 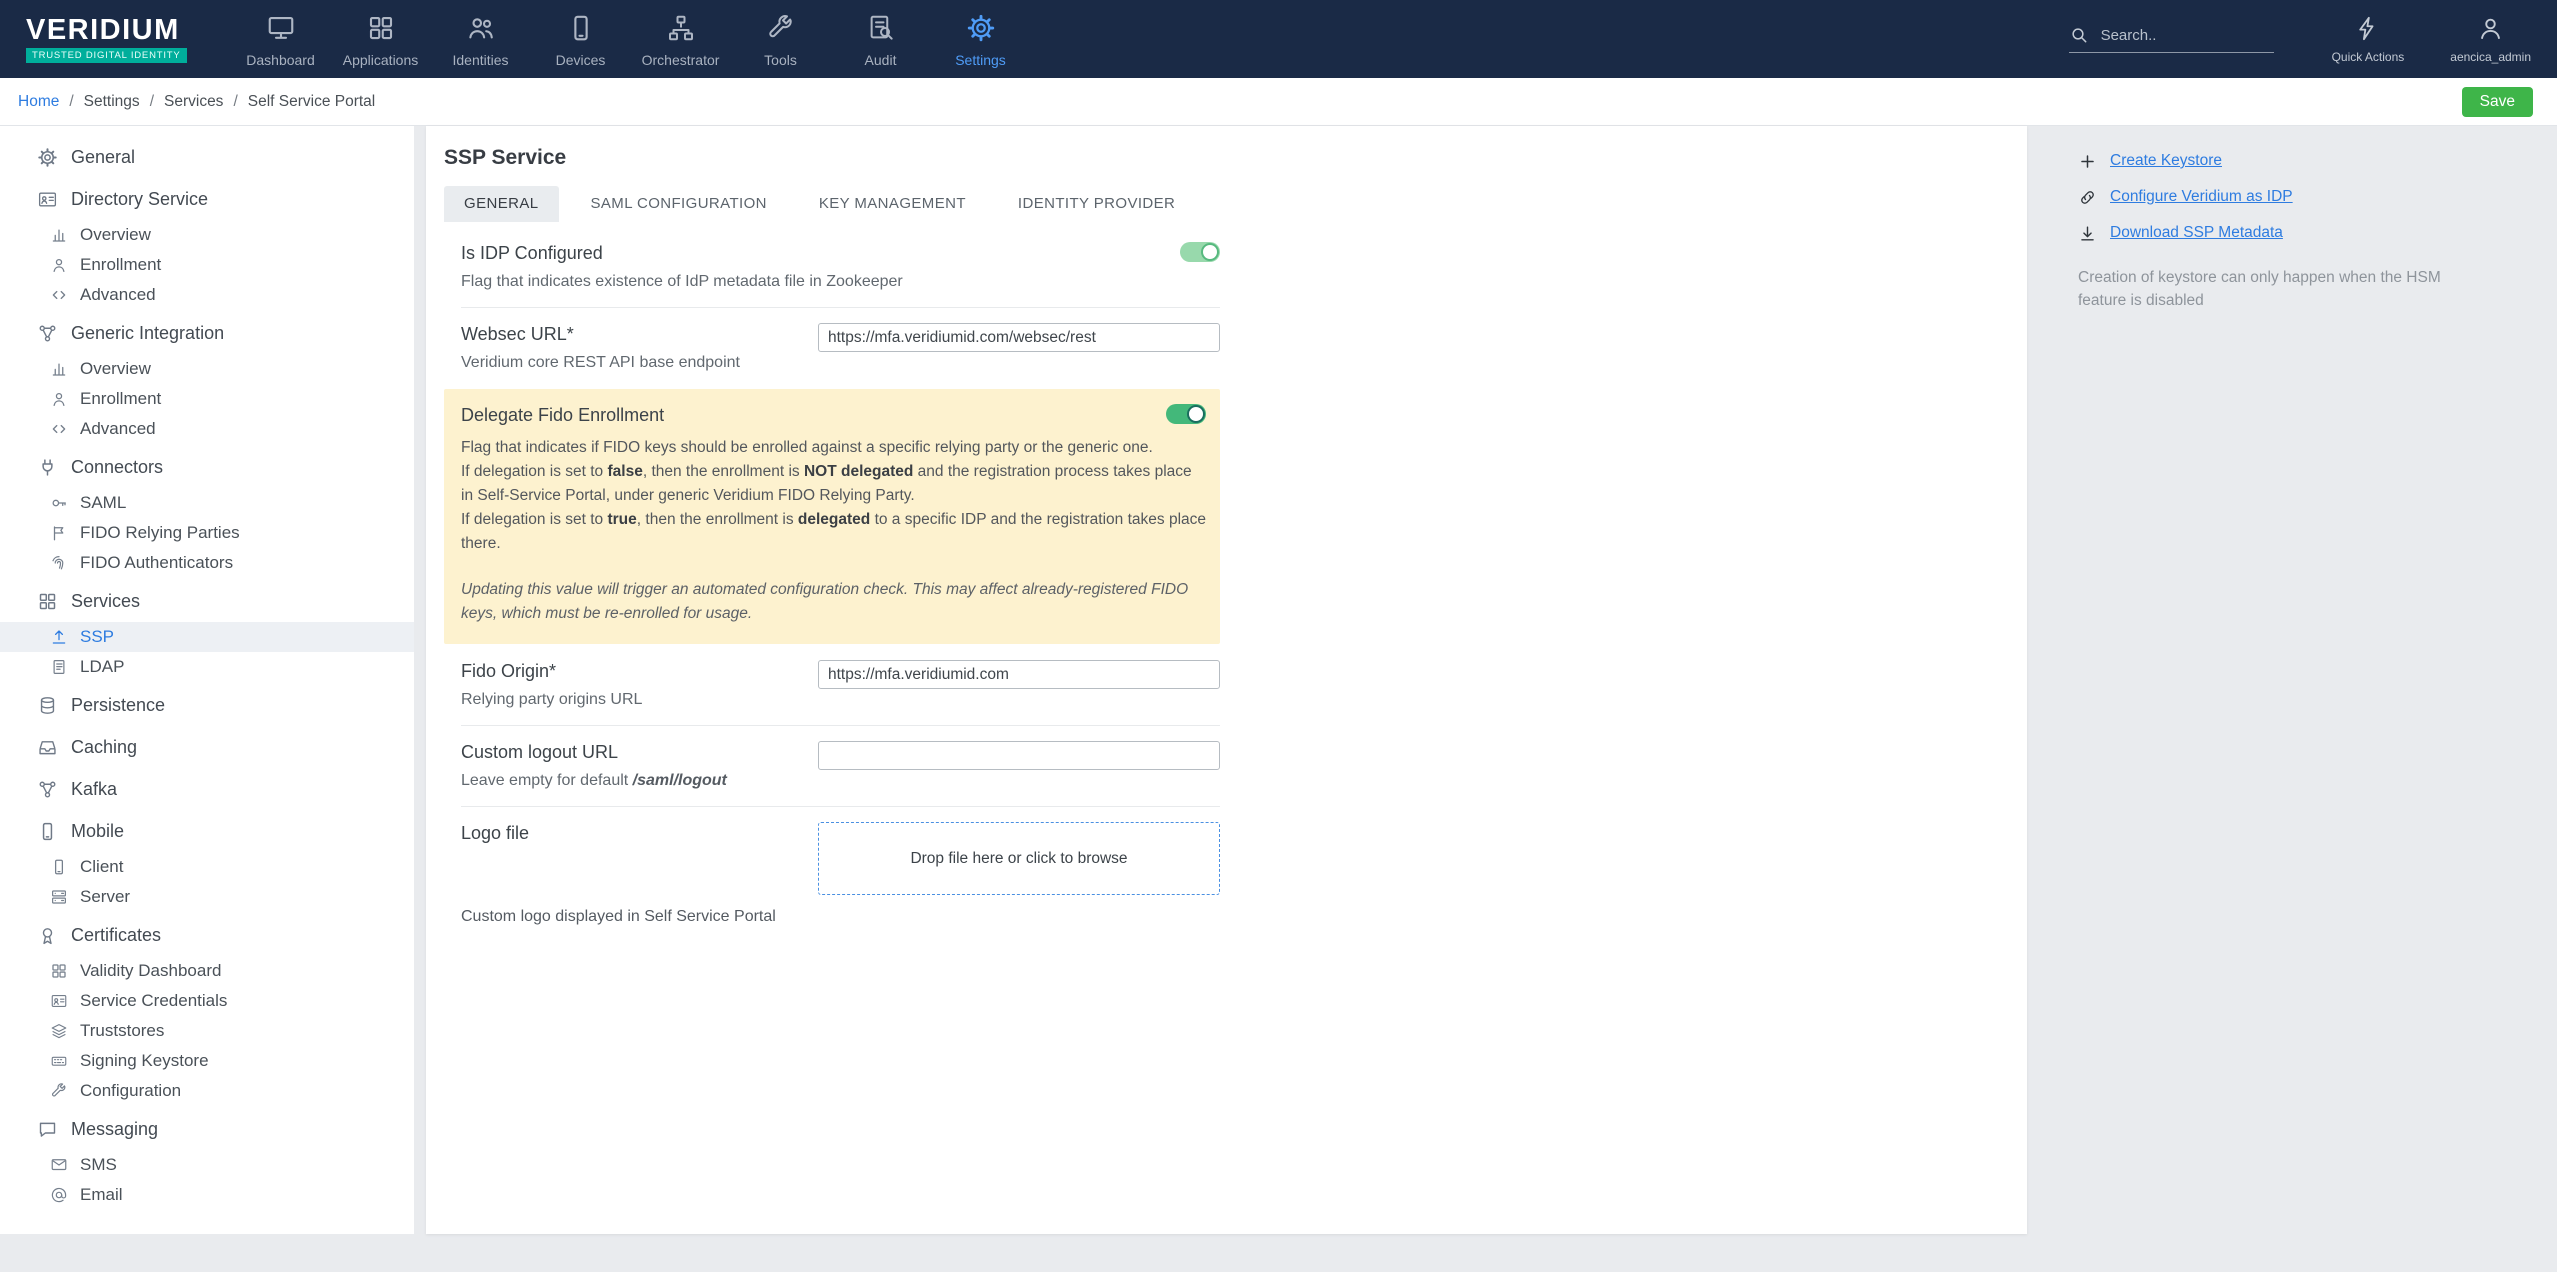 I want to click on websec-url-input, so click(x=1019, y=337).